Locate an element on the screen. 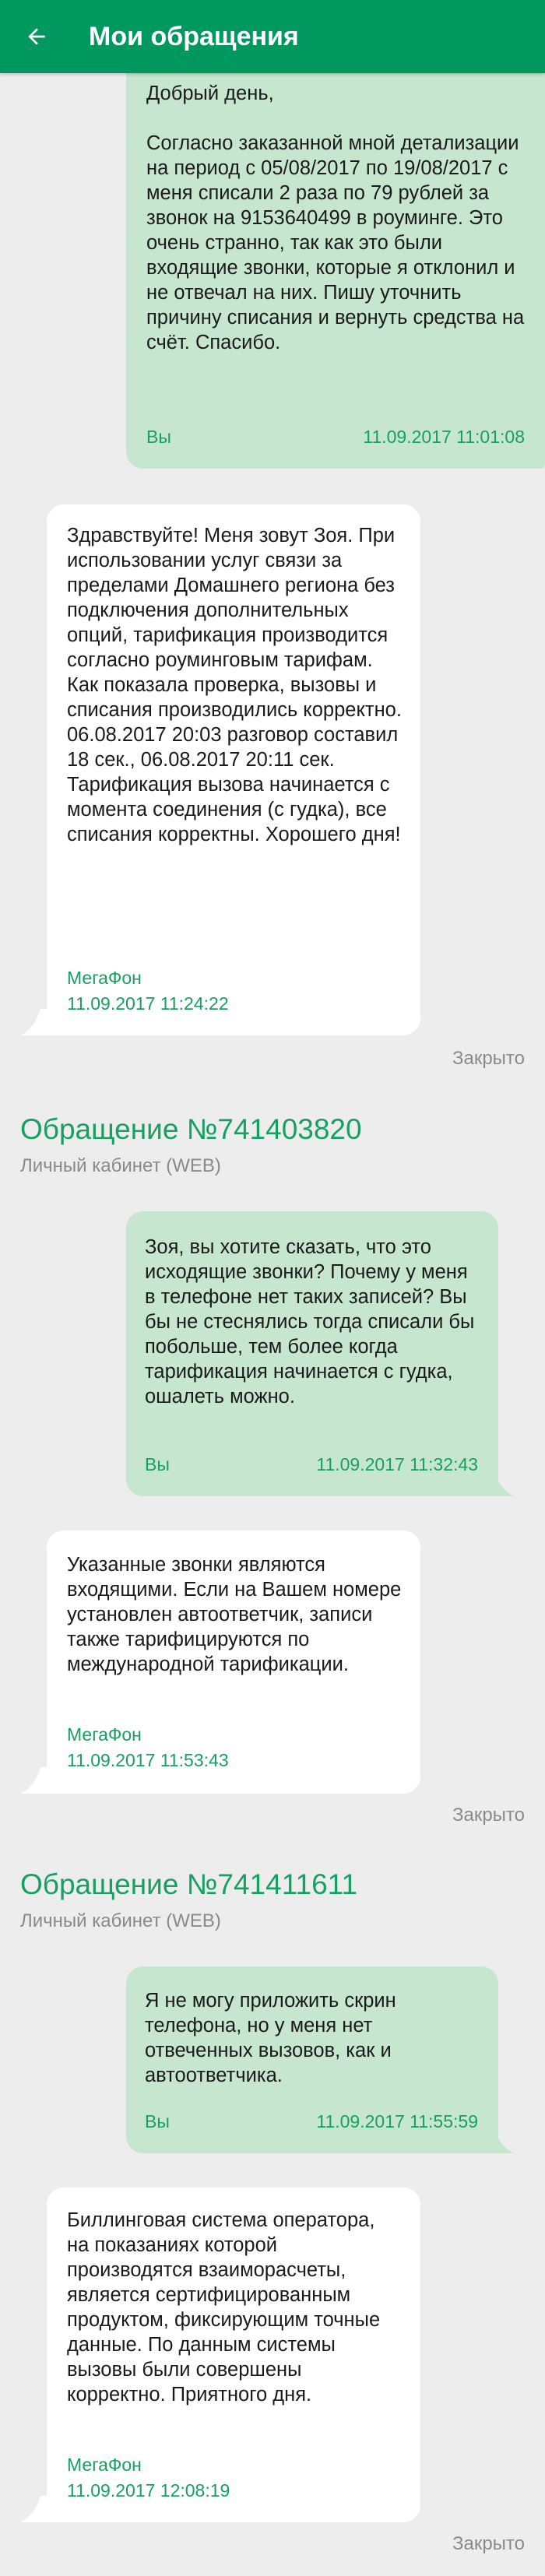  message-time: 11.09.2017 11:32:43 is located at coordinates (397, 1464).